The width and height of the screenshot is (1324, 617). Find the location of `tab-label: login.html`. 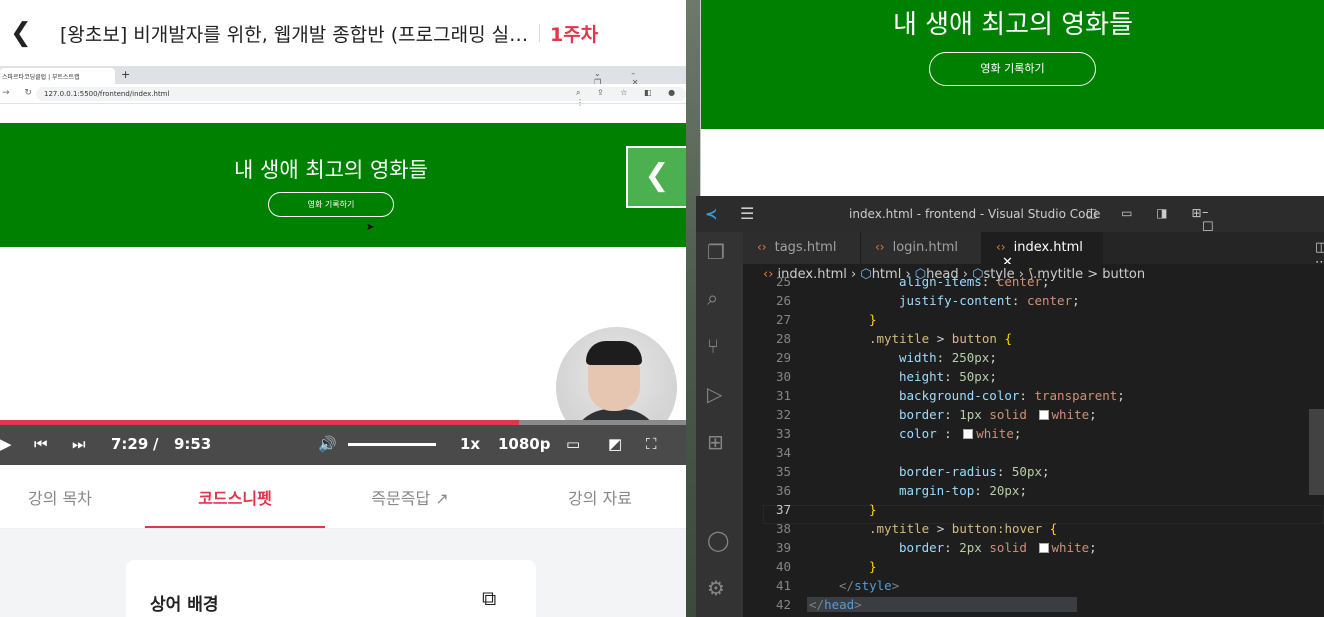

tab-label: login.html is located at coordinates (925, 247).